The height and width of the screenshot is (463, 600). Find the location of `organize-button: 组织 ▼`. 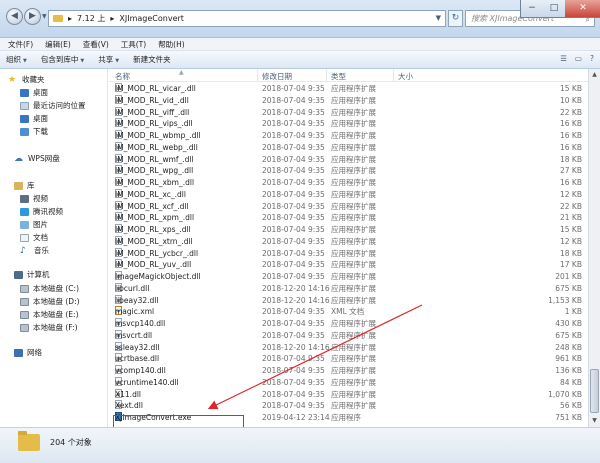

organize-button: 组织 ▼ is located at coordinates (16, 59).